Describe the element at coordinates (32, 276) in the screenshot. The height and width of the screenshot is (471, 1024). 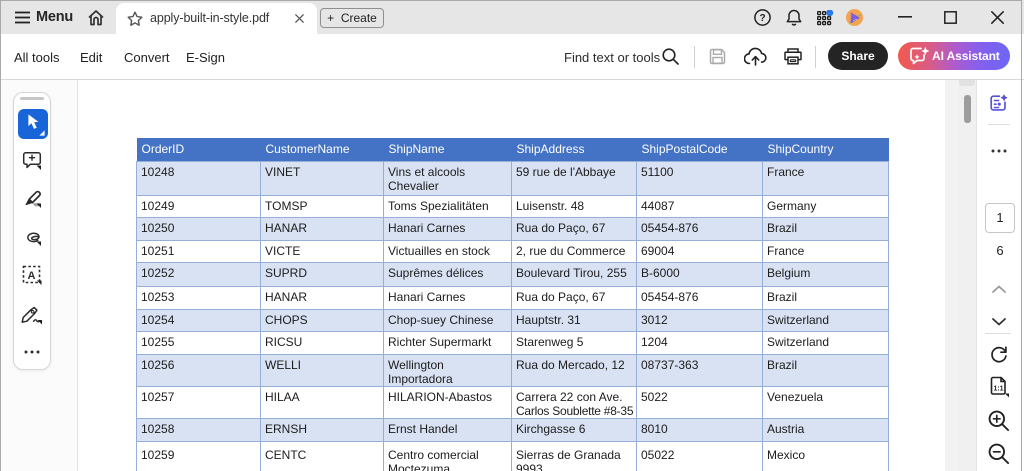
I see `svg-text: A` at that location.